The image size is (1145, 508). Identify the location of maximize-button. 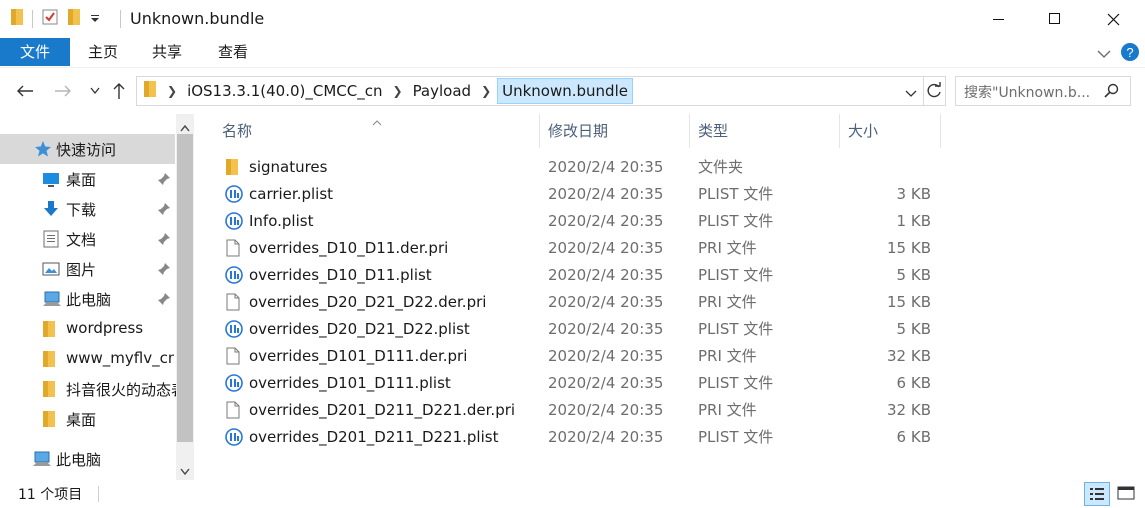
(1055, 19).